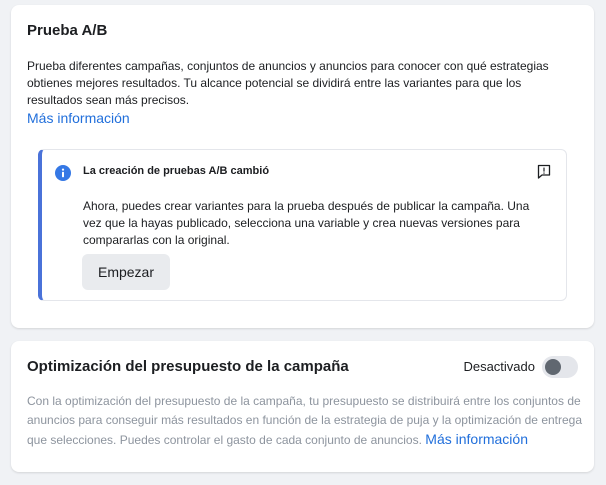  What do you see at coordinates (476, 439) in the screenshot?
I see `budget-optimization-learn-more-link: Más información` at bounding box center [476, 439].